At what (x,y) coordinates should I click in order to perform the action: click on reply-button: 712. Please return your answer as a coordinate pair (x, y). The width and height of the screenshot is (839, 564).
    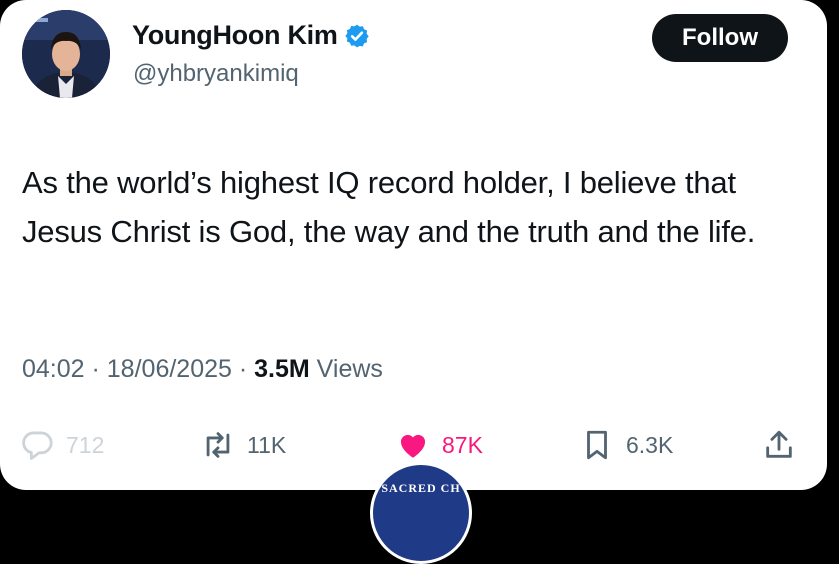
    Looking at the image, I should click on (62, 445).